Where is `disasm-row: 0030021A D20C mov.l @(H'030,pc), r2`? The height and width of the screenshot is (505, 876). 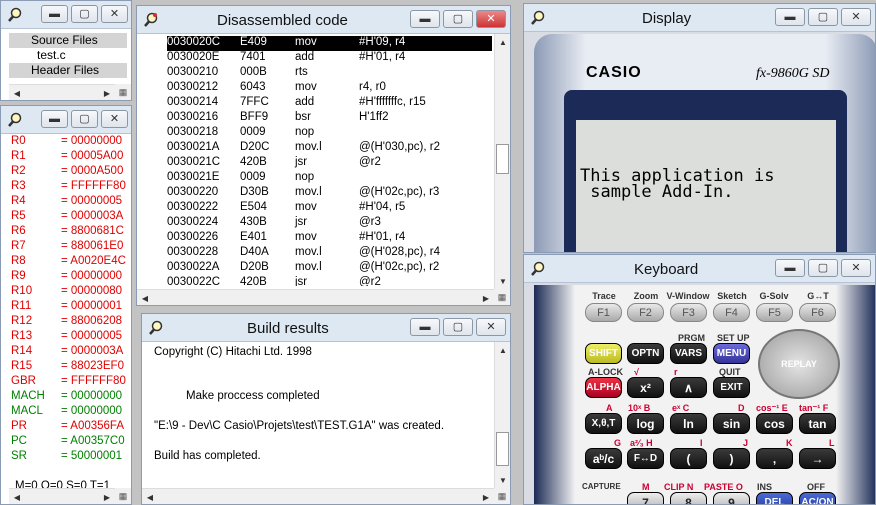
disasm-row: 0030021A D20C mov.l @(H'030,pc), r2 is located at coordinates (329, 148).